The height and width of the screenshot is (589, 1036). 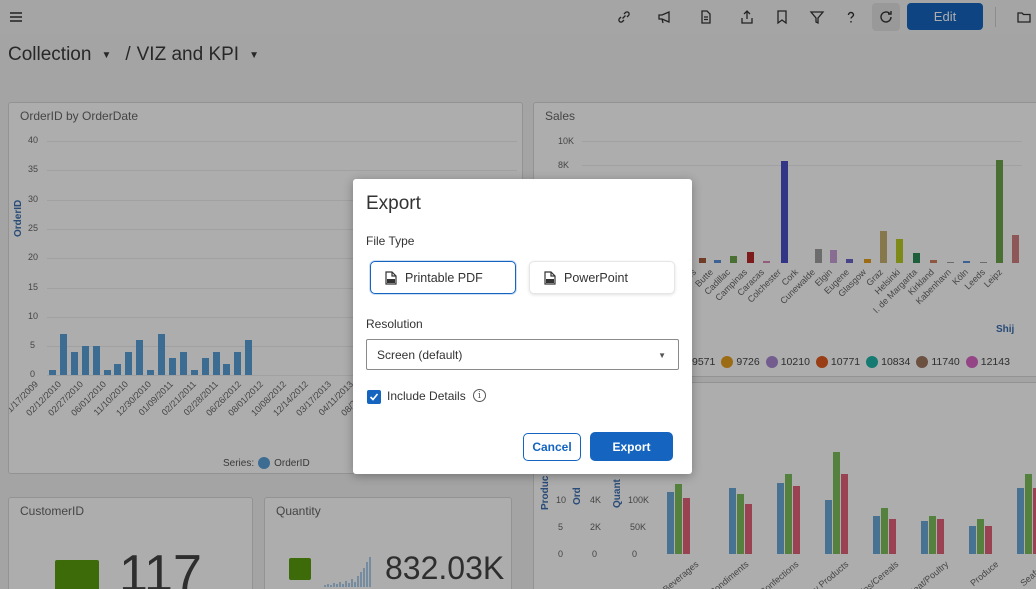 What do you see at coordinates (552, 447) in the screenshot?
I see `cancel-button: Cancel` at bounding box center [552, 447].